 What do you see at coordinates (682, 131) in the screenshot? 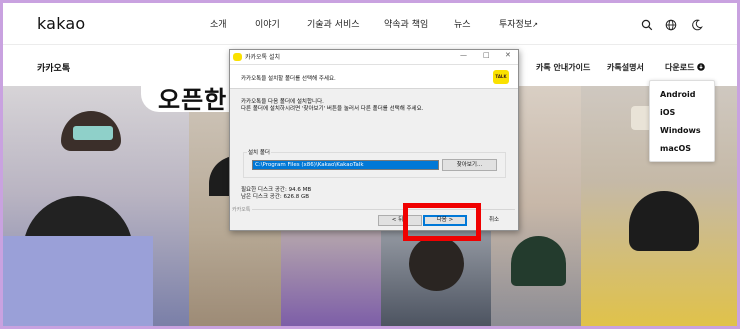
I see `download-option-windows: Windows` at bounding box center [682, 131].